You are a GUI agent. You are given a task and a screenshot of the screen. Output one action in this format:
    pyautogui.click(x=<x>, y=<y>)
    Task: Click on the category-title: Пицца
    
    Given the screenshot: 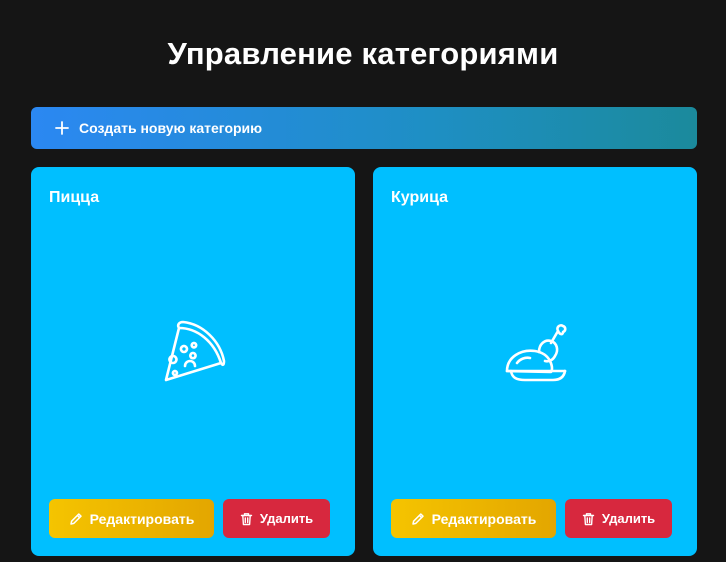 What is the action you would take?
    pyautogui.click(x=74, y=197)
    